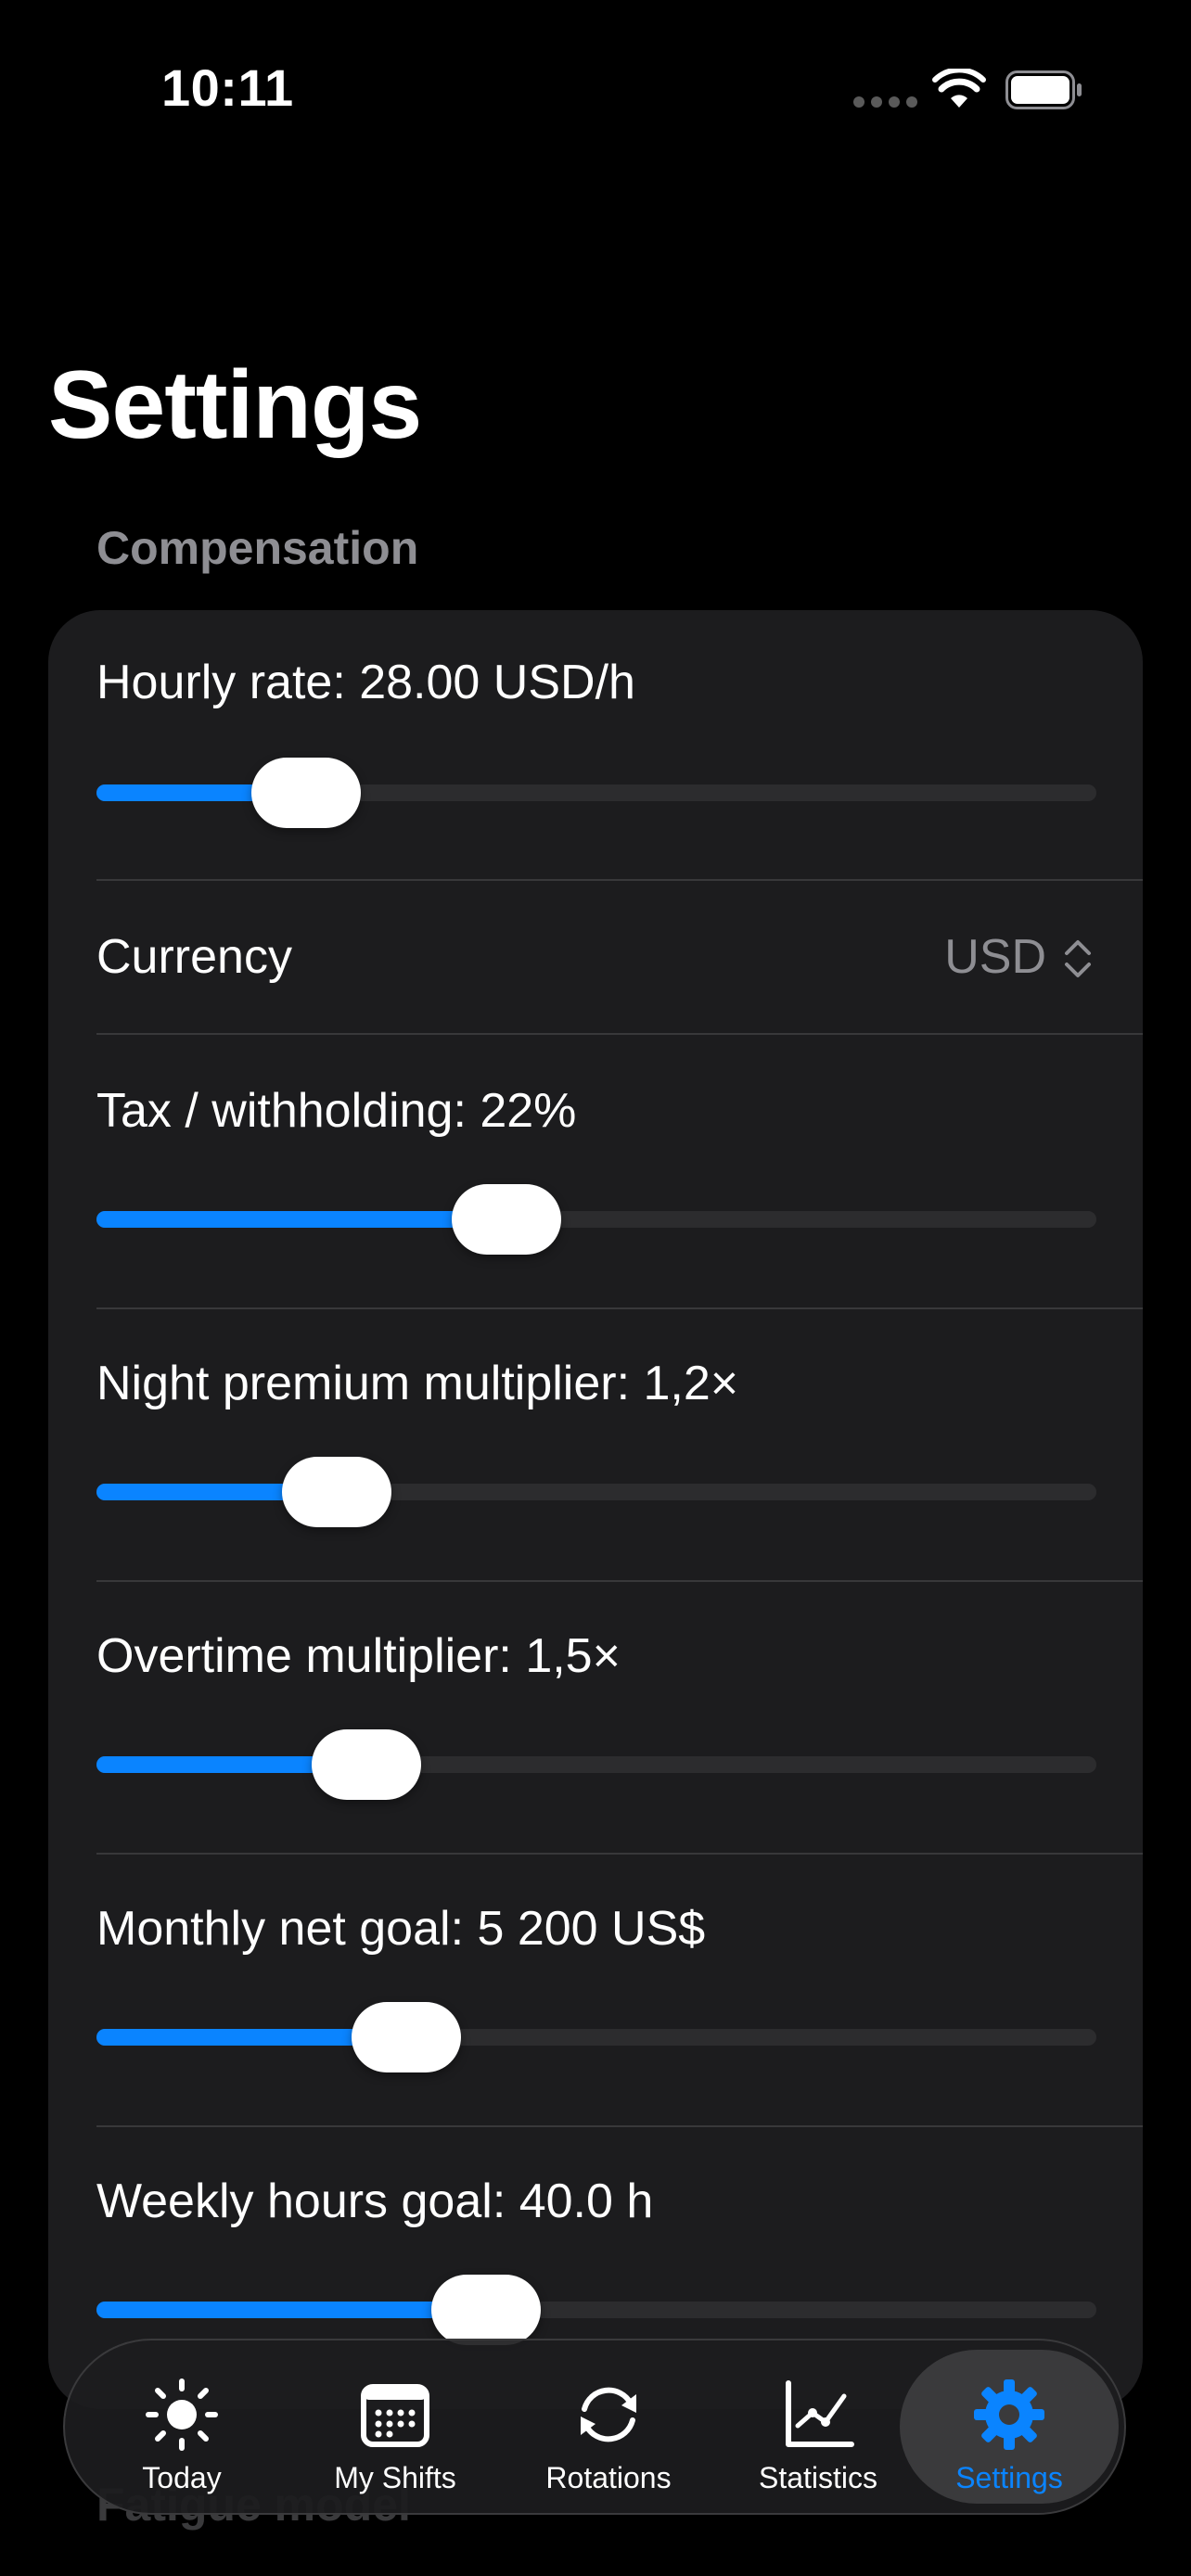 The height and width of the screenshot is (2576, 1191). Describe the element at coordinates (257, 548) in the screenshot. I see `section-header-compensation: Compensation` at that location.